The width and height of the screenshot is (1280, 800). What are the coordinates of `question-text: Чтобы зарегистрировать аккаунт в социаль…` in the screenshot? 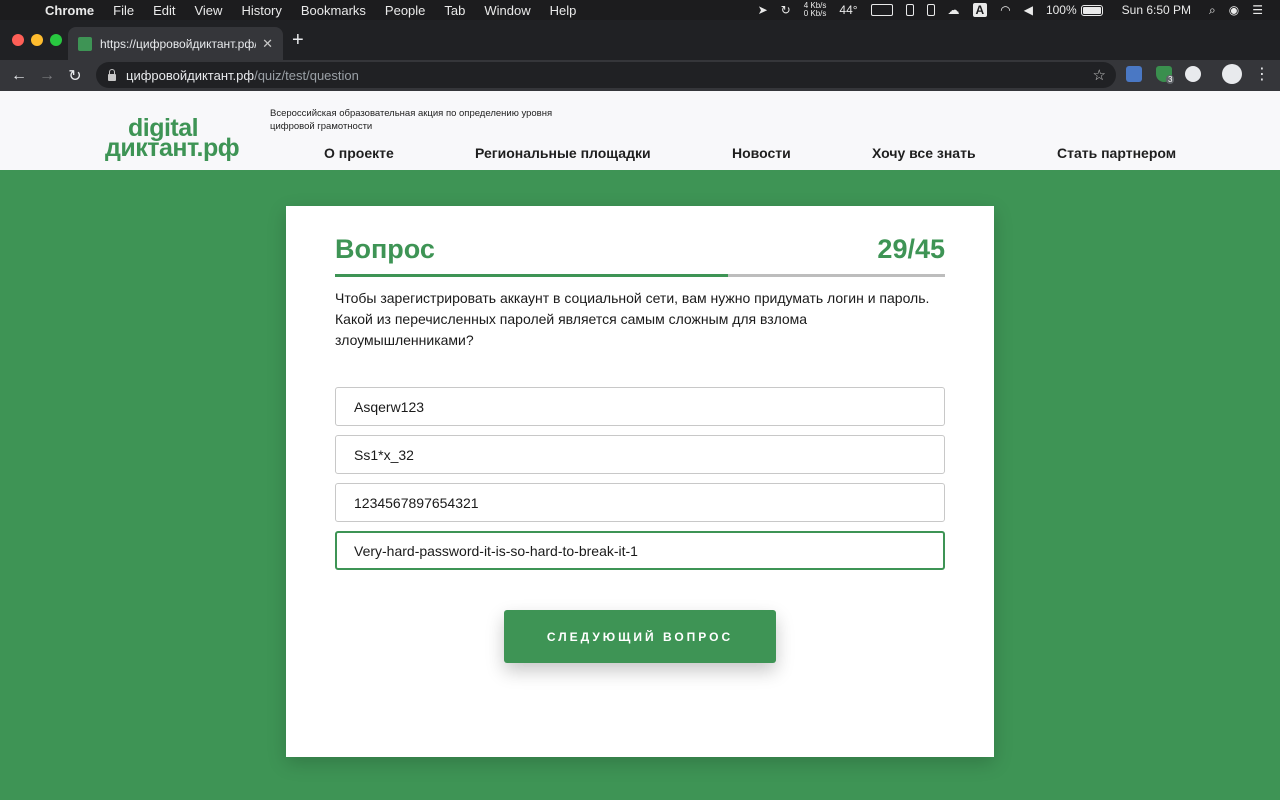 It's located at (632, 319).